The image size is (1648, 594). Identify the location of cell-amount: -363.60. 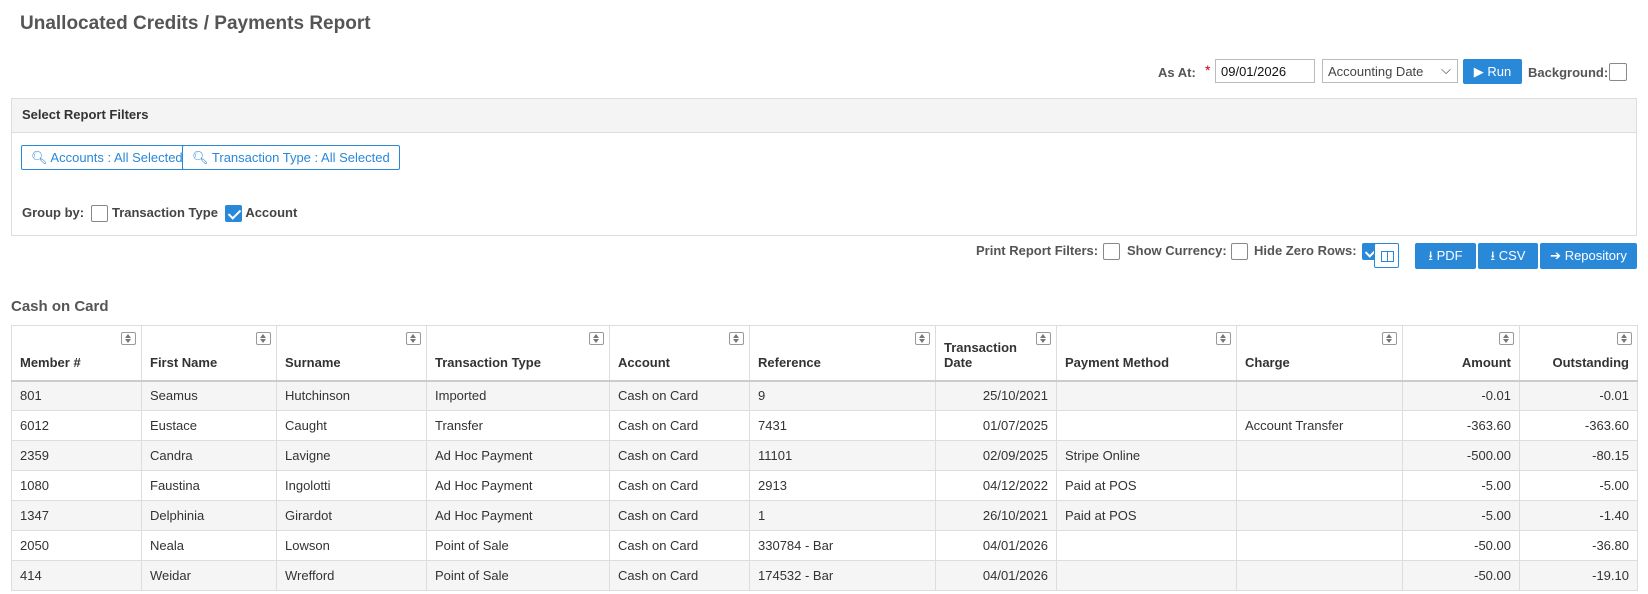
(1461, 425).